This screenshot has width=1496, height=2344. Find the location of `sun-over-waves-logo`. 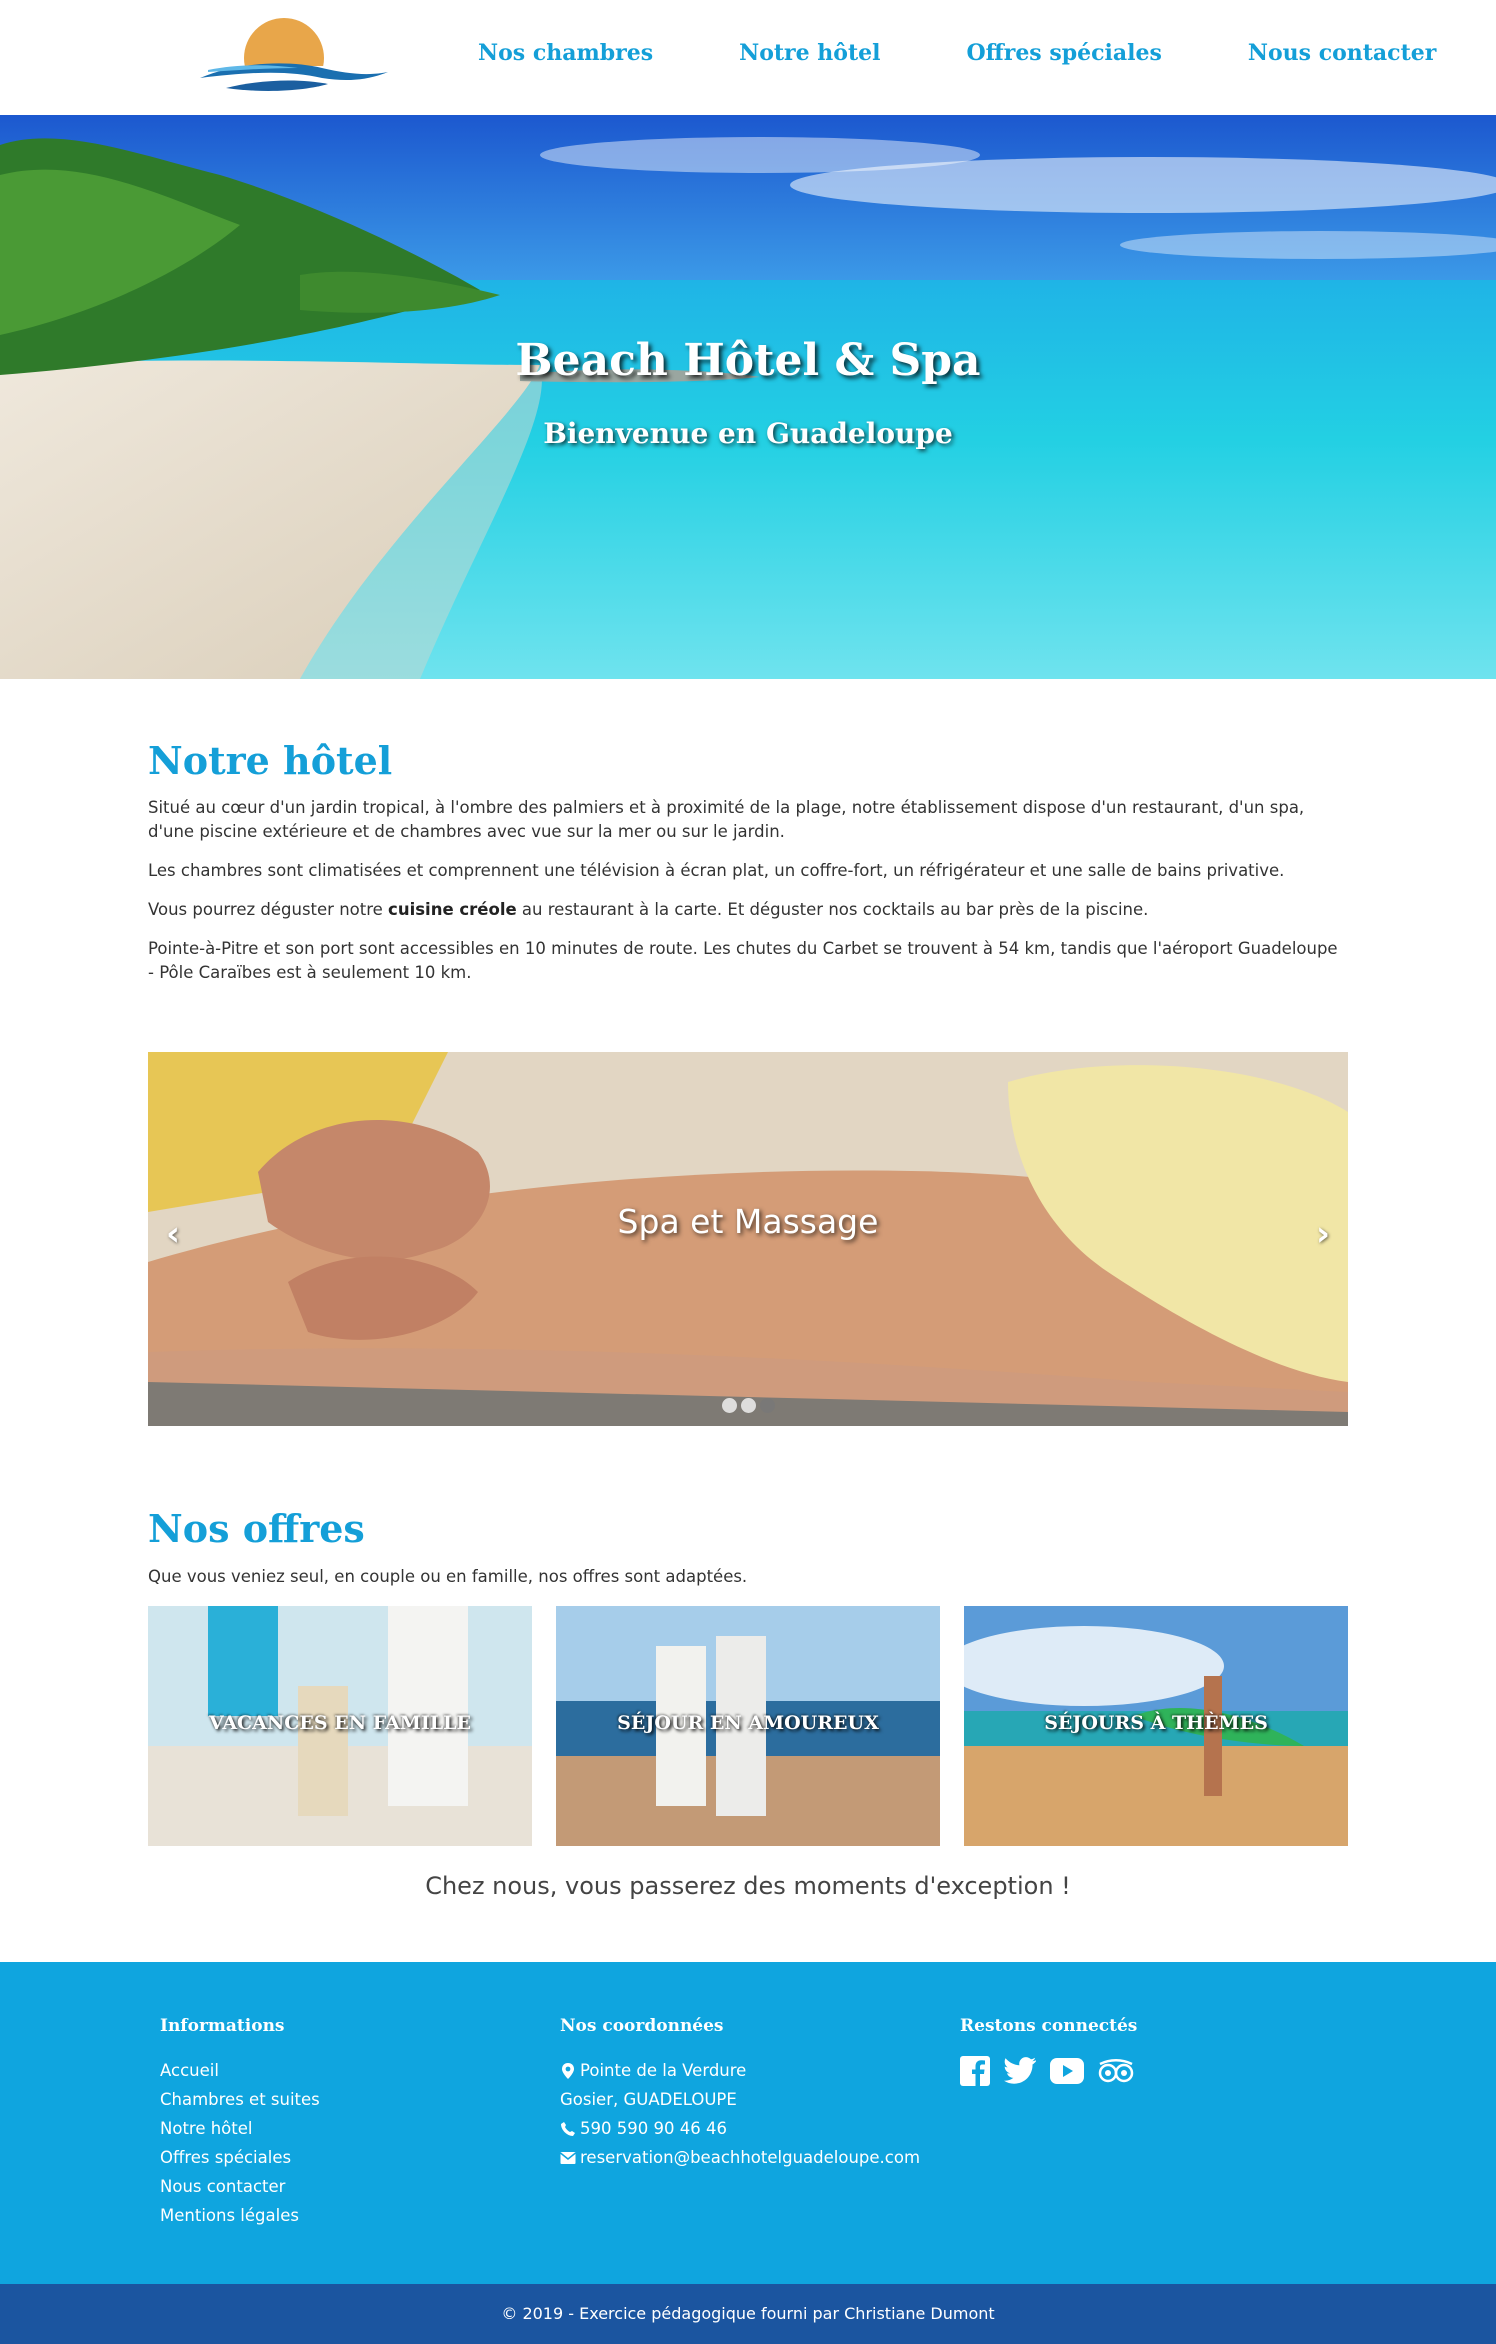

sun-over-waves-logo is located at coordinates (294, 54).